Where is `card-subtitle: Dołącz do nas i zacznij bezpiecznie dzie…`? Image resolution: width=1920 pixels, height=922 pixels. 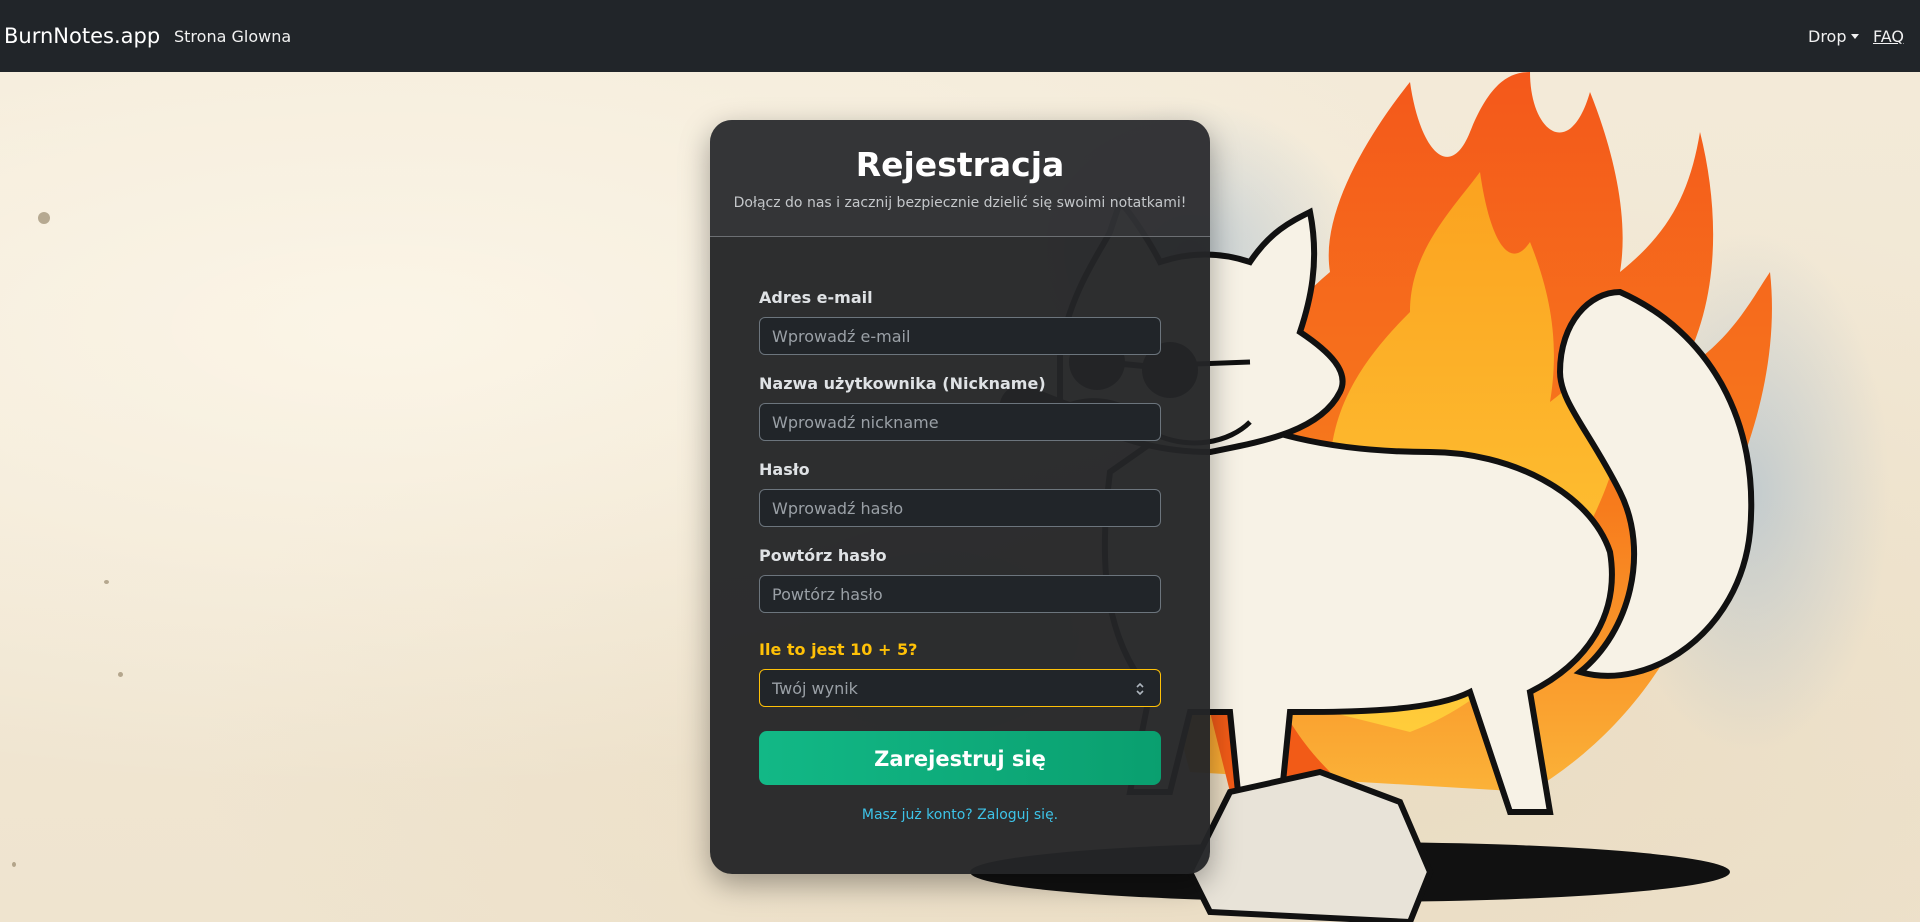 card-subtitle: Dołącz do nas i zacznij bezpiecznie dzie… is located at coordinates (960, 203).